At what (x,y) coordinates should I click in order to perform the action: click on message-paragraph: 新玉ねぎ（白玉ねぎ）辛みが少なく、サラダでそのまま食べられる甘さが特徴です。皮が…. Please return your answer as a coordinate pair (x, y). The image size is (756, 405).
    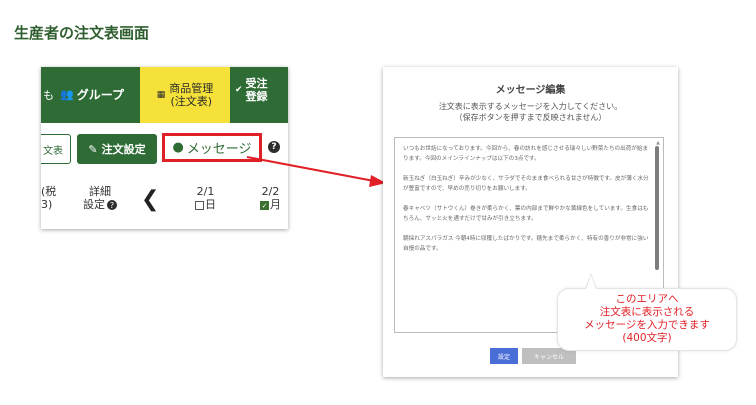
    Looking at the image, I should click on (526, 184).